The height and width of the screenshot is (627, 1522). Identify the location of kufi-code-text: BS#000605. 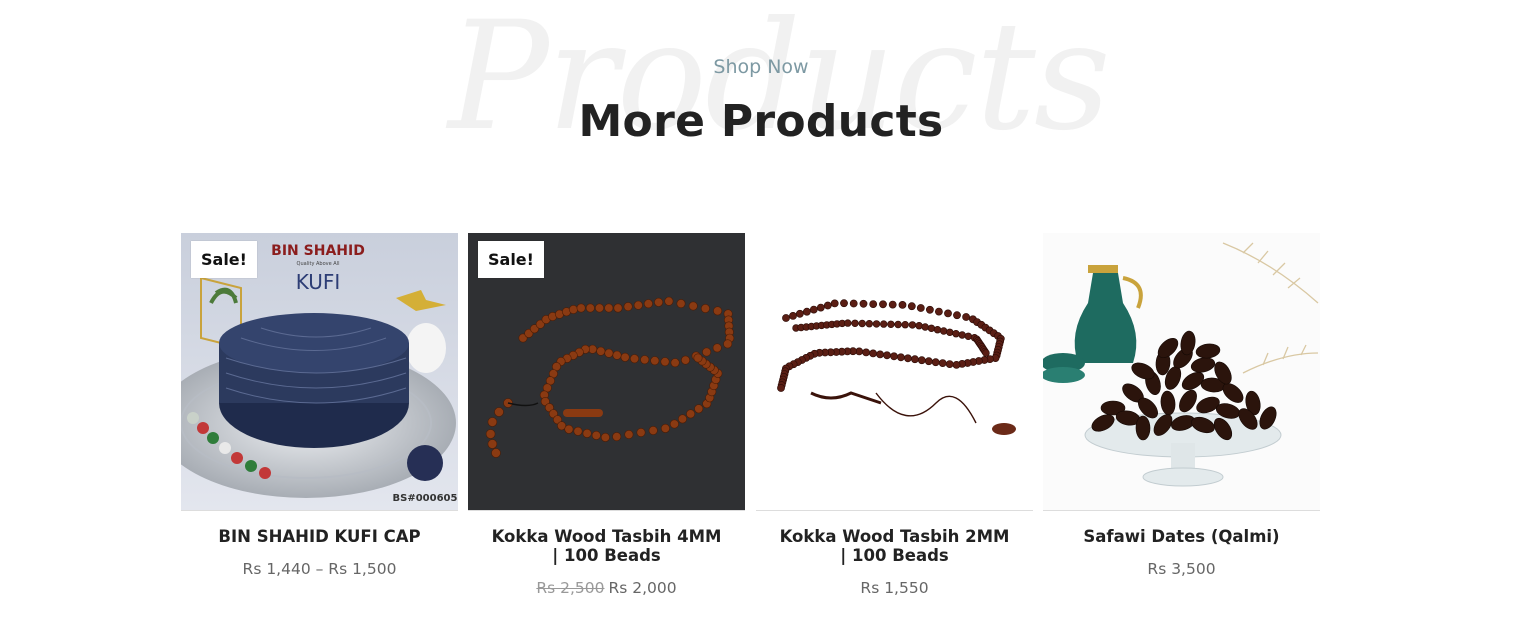
(425, 498).